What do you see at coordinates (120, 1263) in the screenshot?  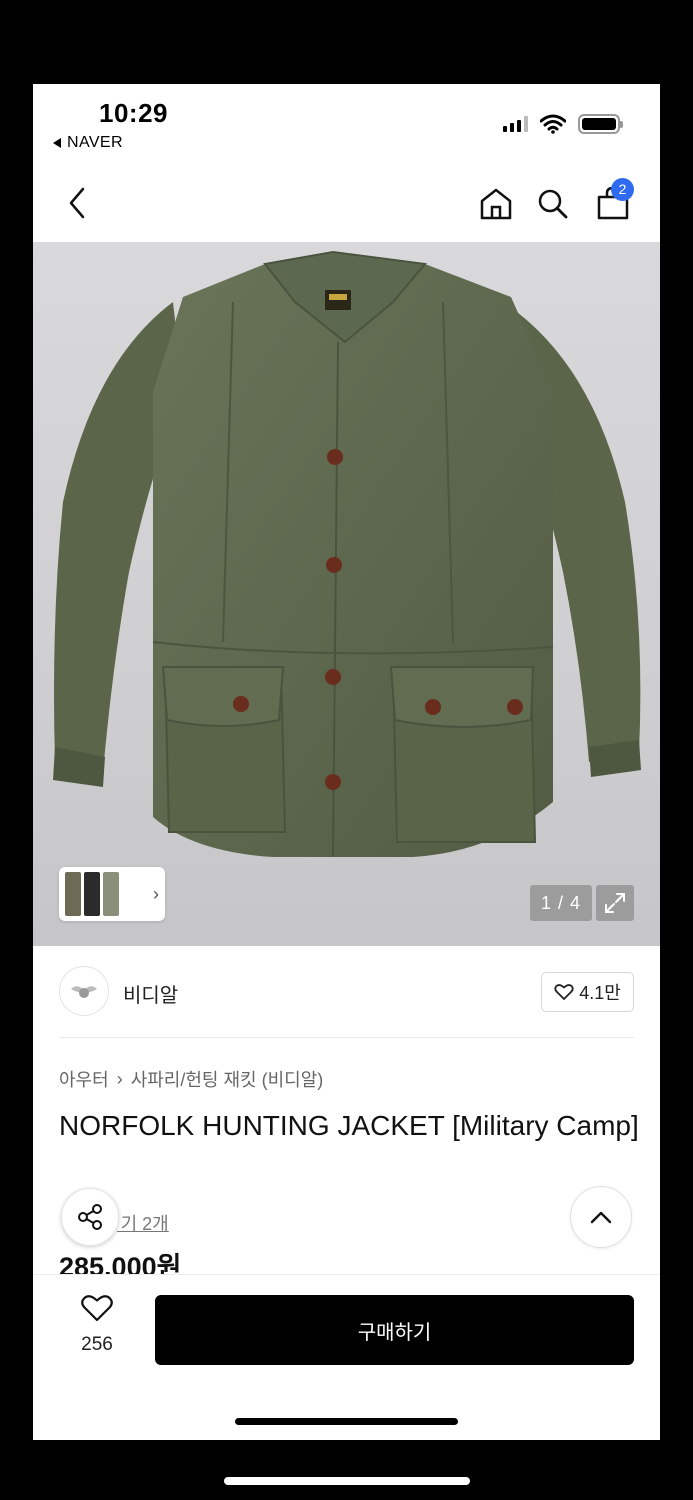 I see `product-price: 285,000원` at bounding box center [120, 1263].